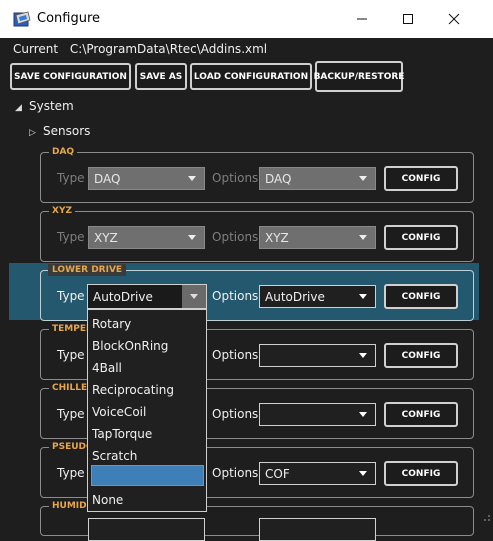 The width and height of the screenshot is (493, 541). I want to click on dropdown-option-scratch: Scratch, so click(114, 456).